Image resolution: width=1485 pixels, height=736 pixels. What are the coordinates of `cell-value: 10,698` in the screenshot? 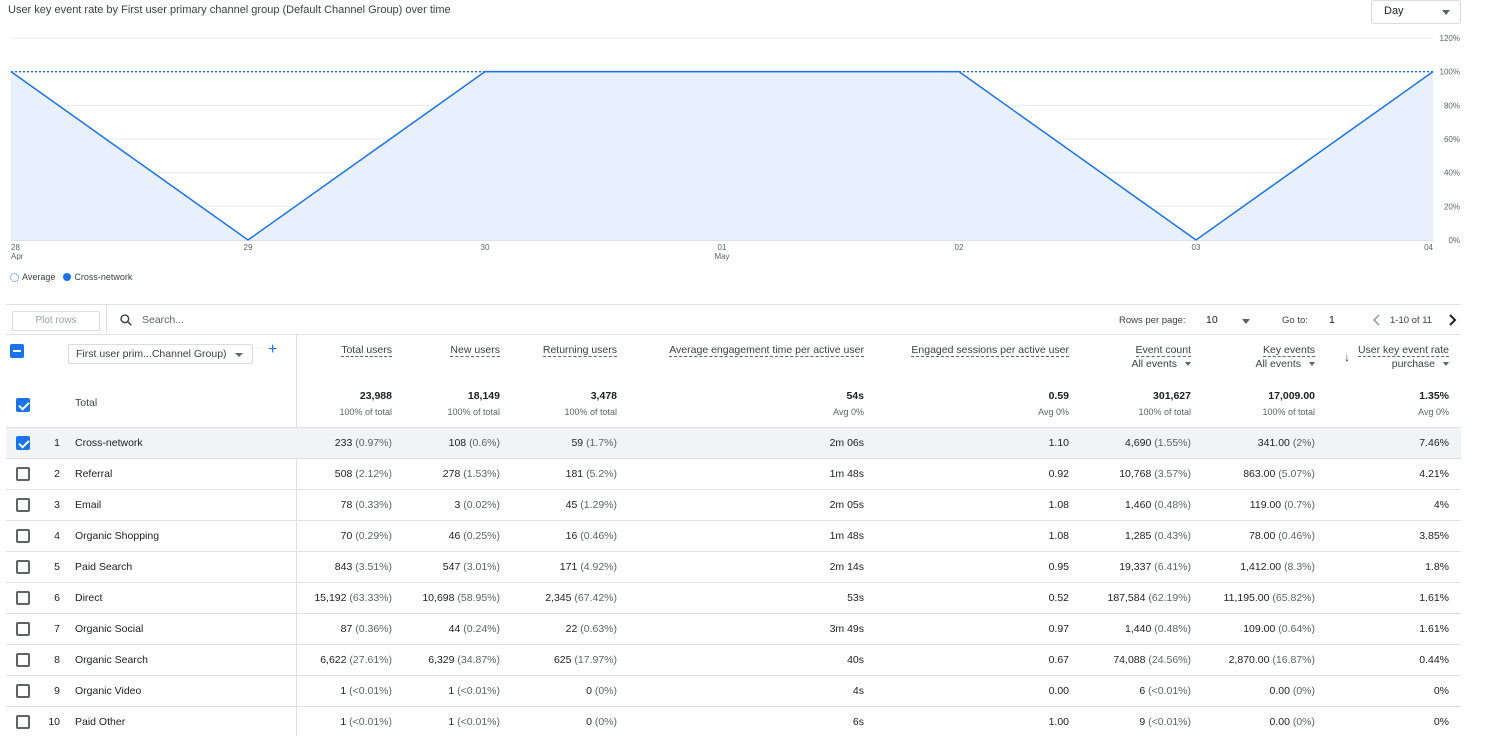 It's located at (438, 598).